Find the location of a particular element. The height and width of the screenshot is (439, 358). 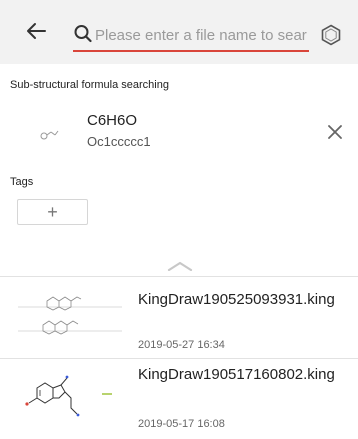

molecule-thumbnail-icon is located at coordinates (51, 134).